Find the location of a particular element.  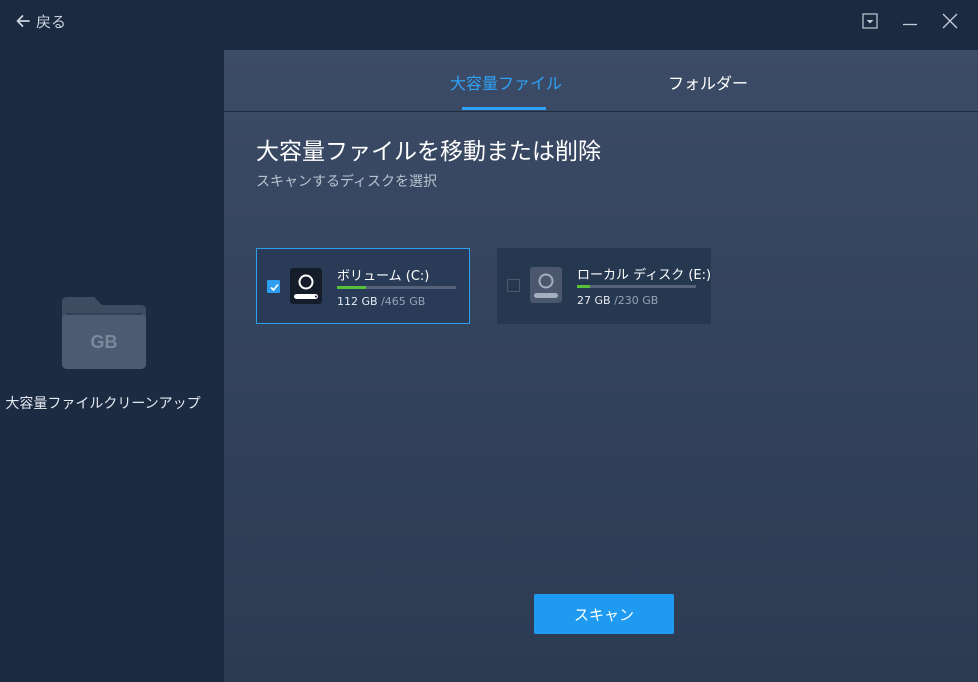

drive-e-usage-bar is located at coordinates (636, 286).